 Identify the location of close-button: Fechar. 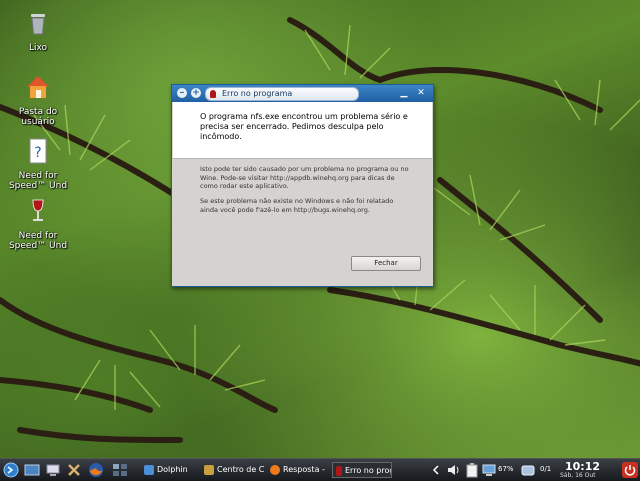
(386, 263).